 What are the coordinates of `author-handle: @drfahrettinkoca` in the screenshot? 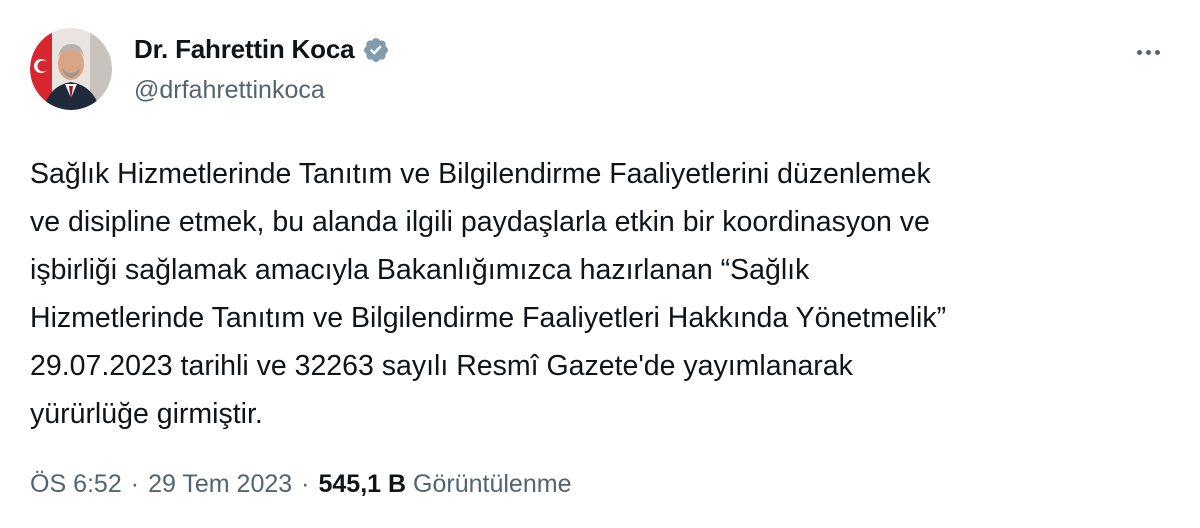 It's located at (229, 90).